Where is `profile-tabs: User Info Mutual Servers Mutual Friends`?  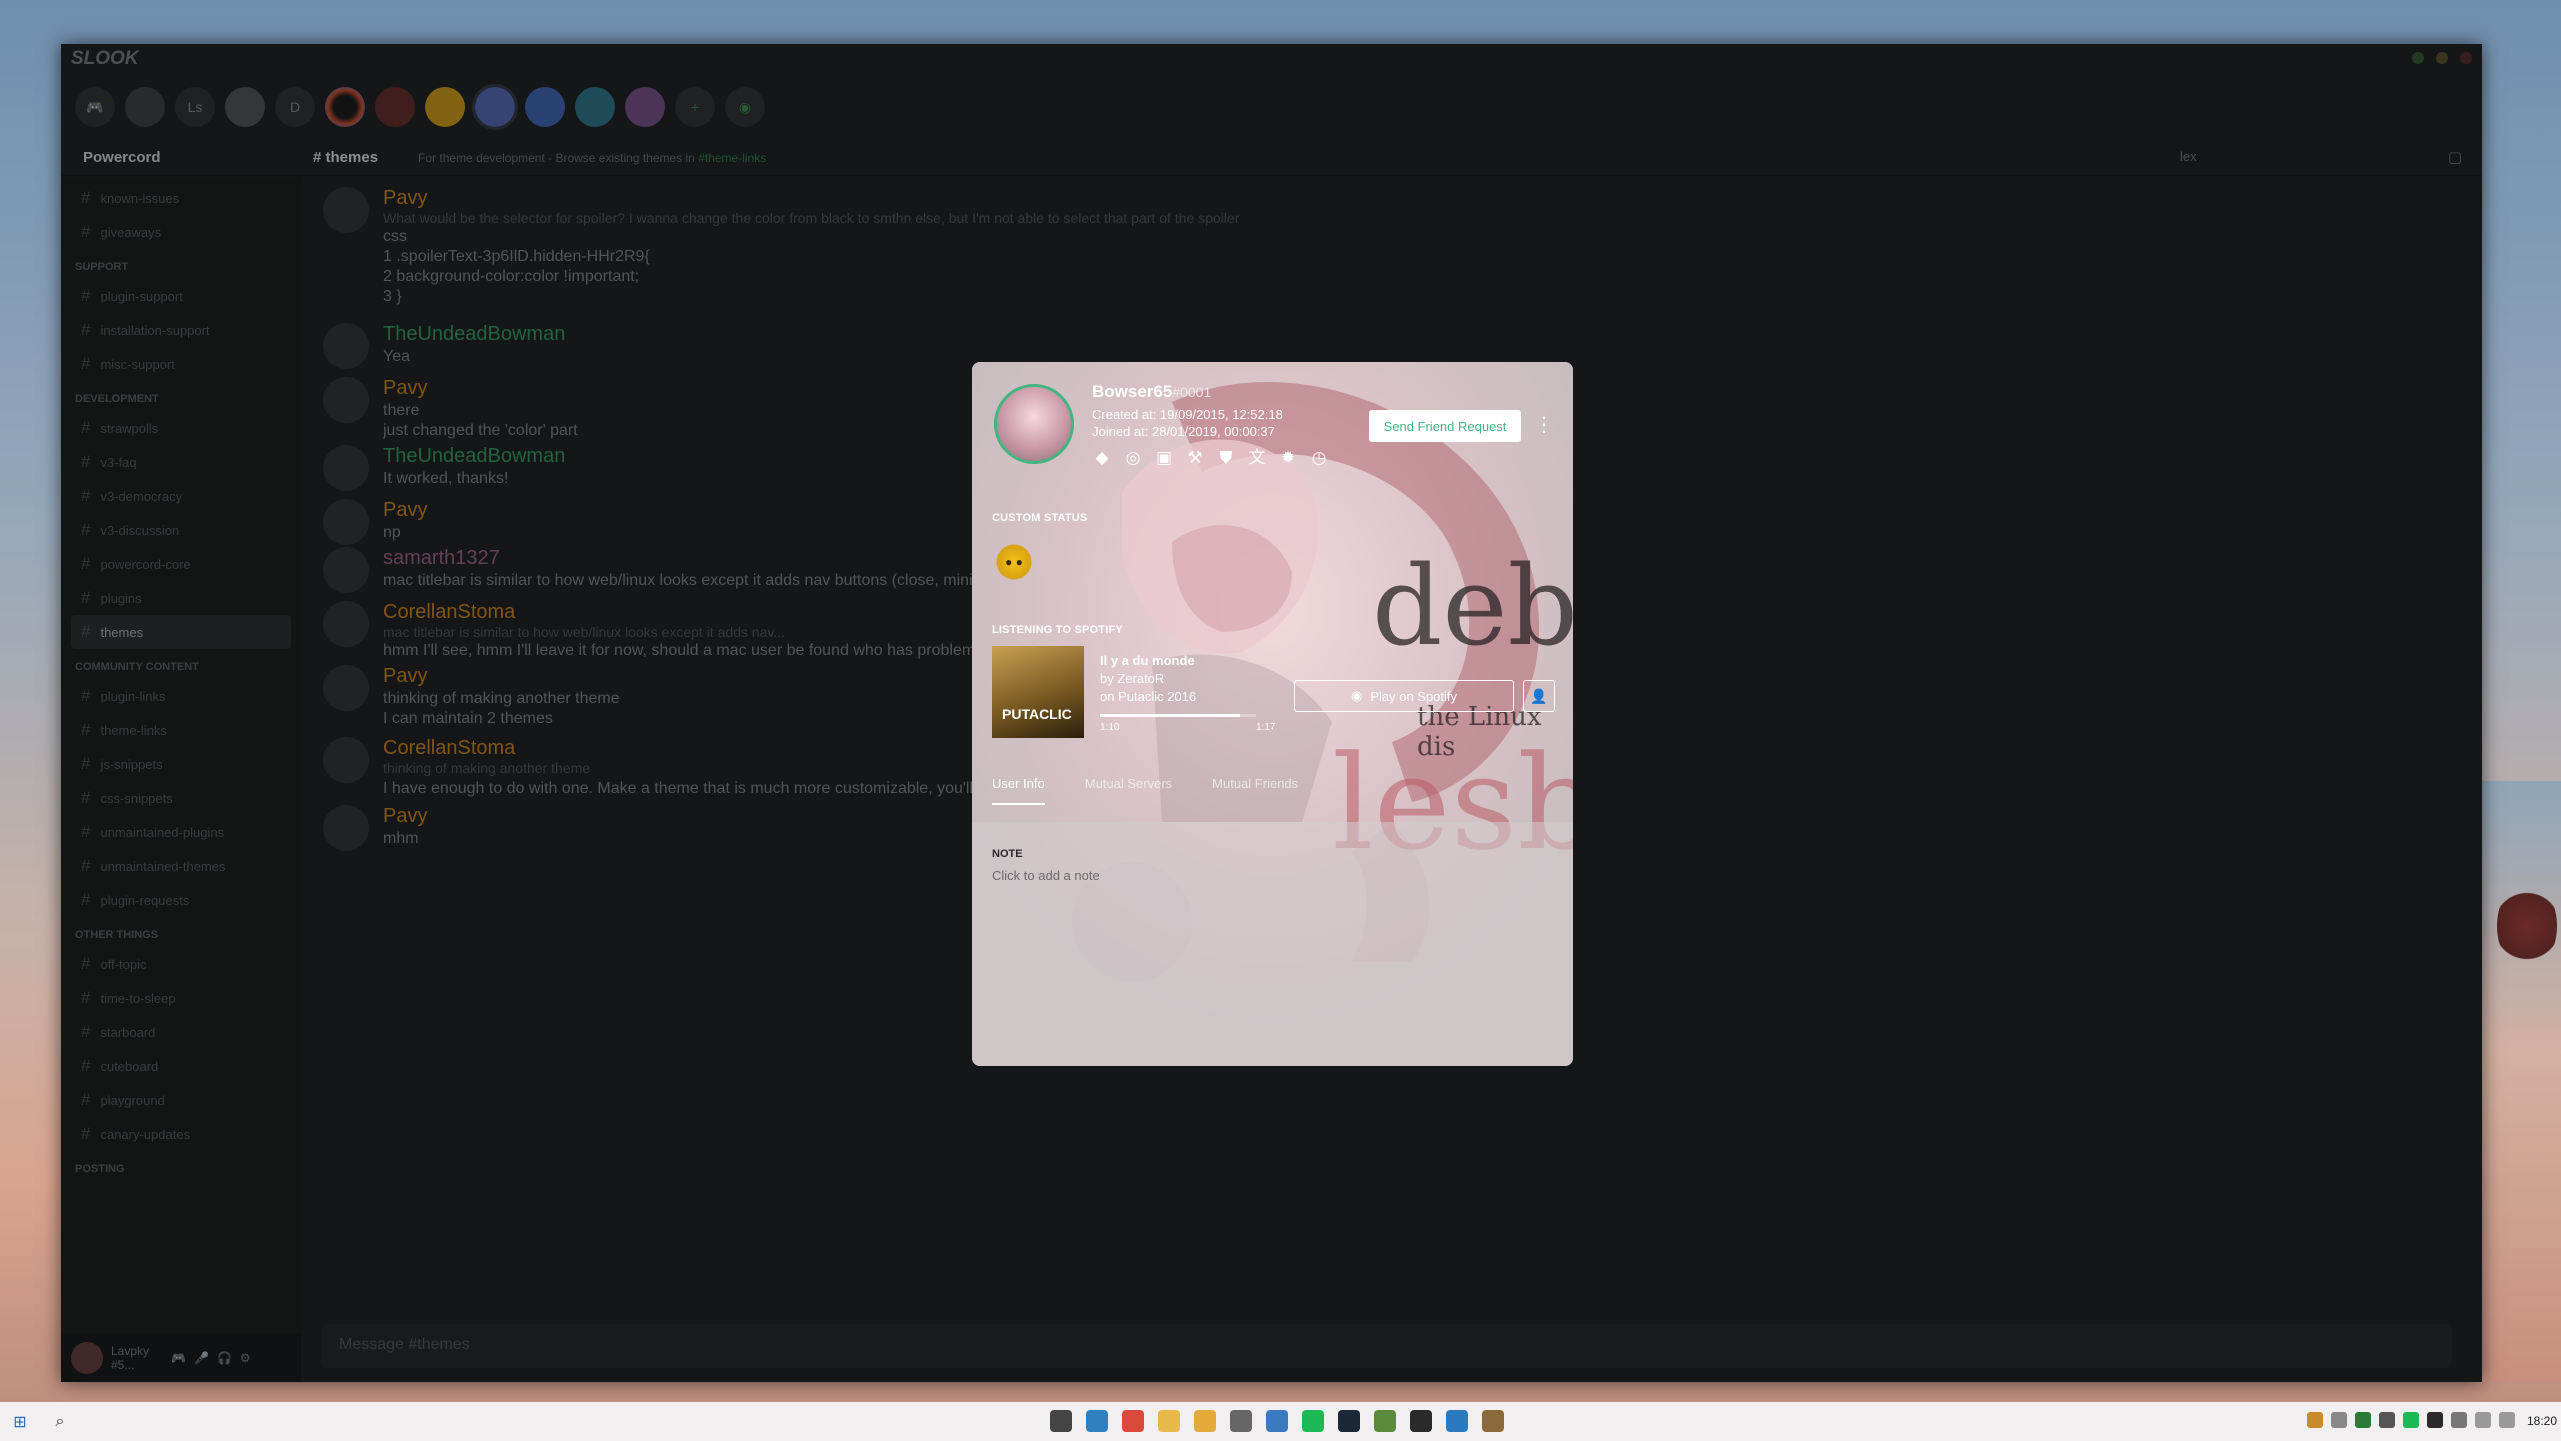
profile-tabs: User Info Mutual Servers Mutual Friends is located at coordinates (1145, 790).